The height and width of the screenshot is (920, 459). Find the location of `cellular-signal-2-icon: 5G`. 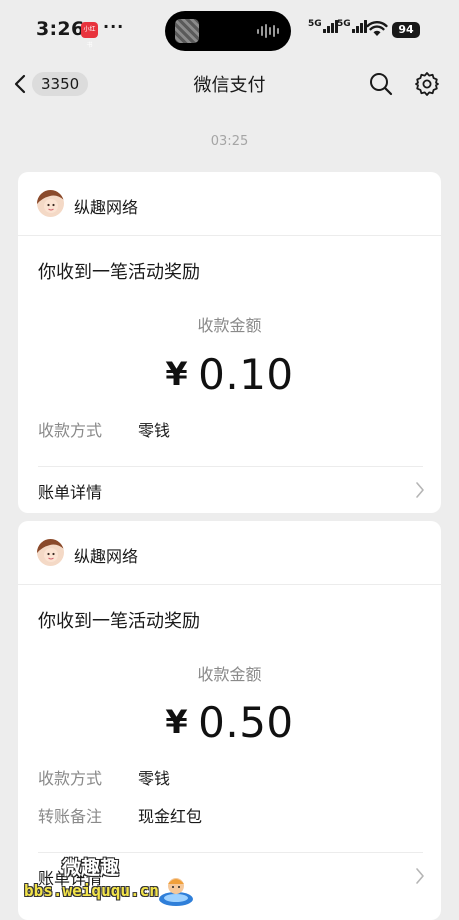

cellular-signal-2-icon: 5G is located at coordinates (352, 26).